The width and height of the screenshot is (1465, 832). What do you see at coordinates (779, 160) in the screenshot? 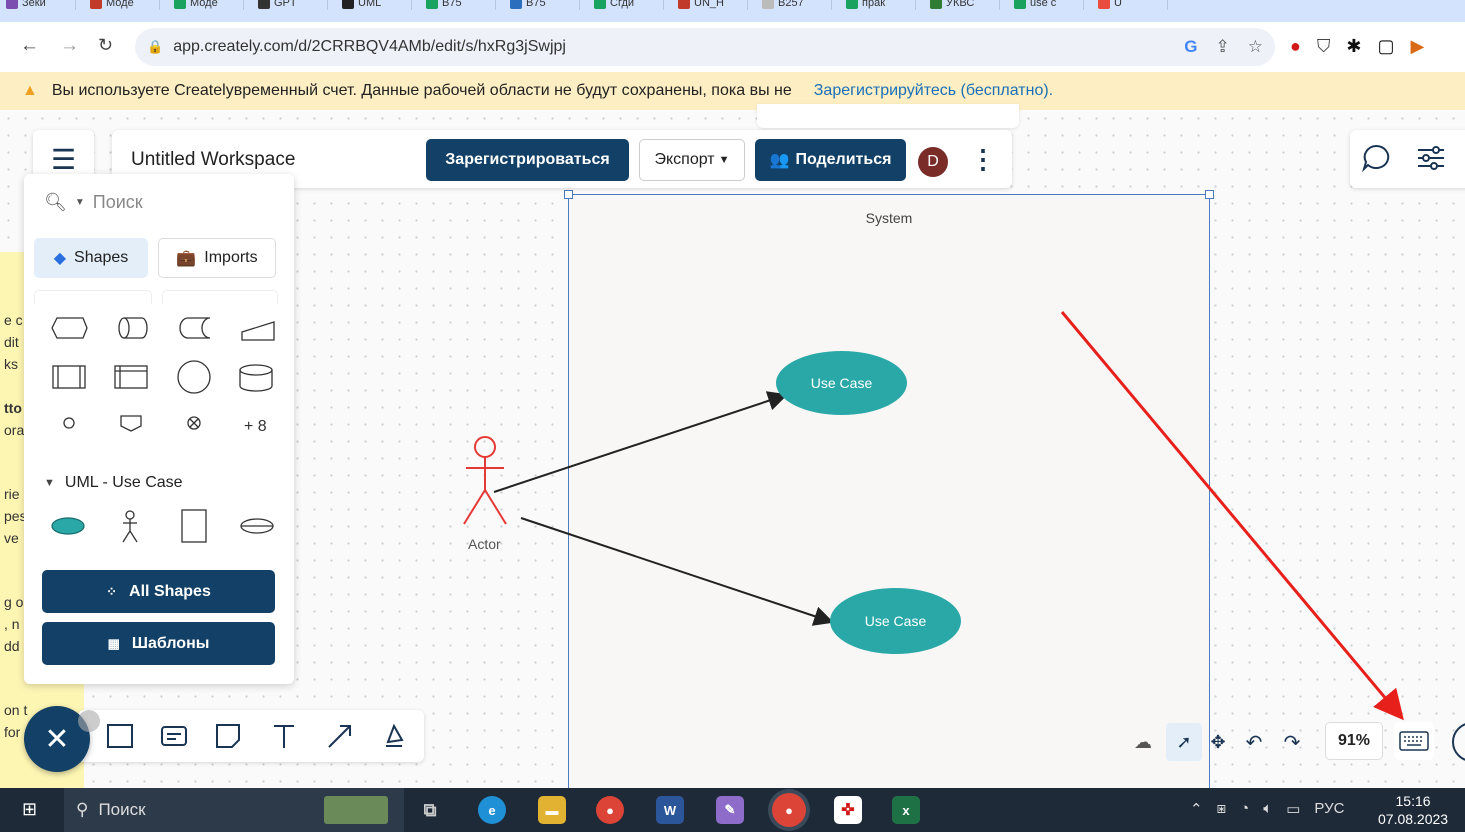
I see `users-icon: 👥` at bounding box center [779, 160].